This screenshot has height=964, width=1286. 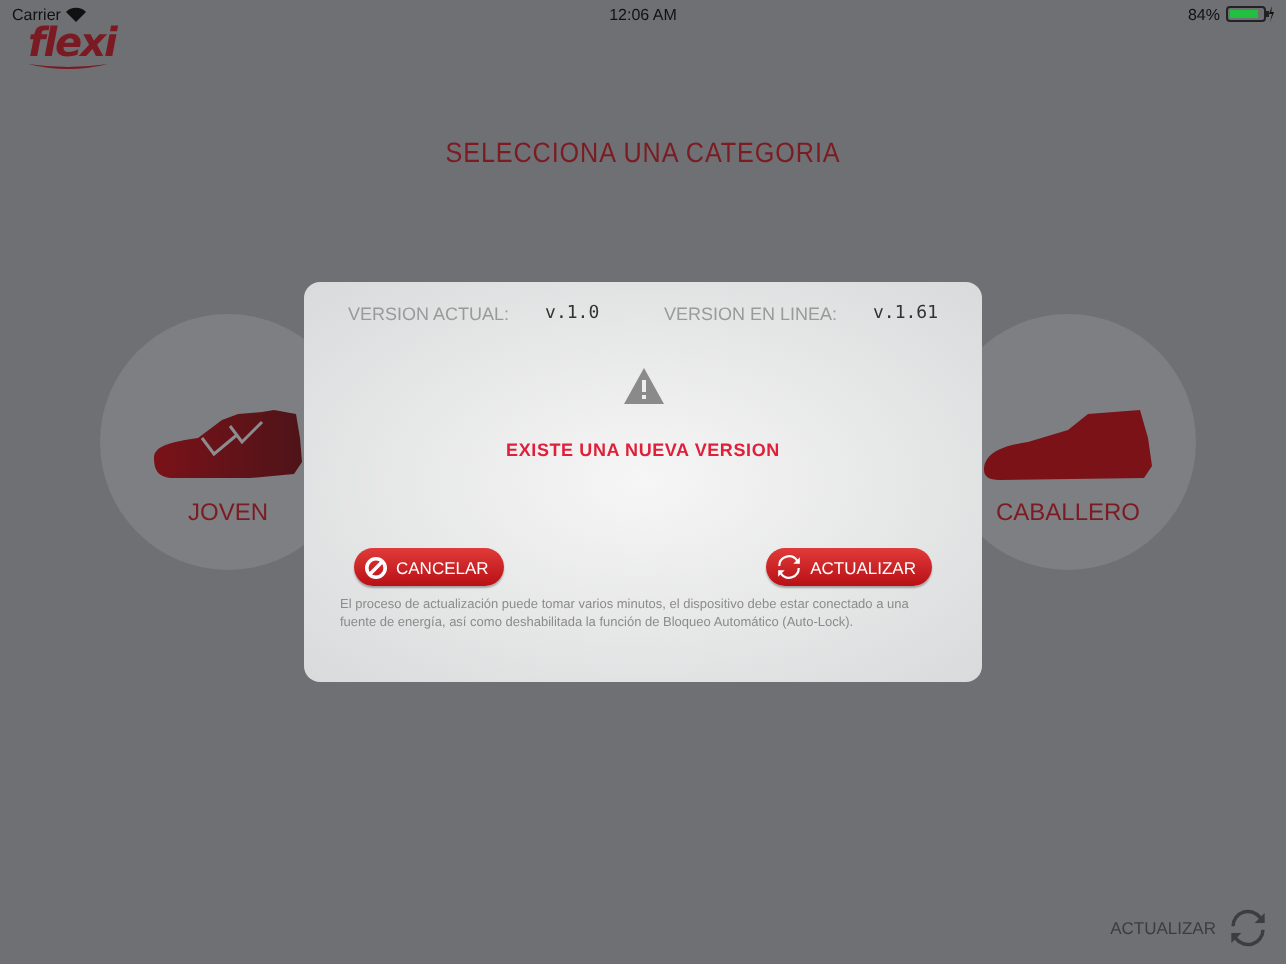 What do you see at coordinates (643, 14) in the screenshot?
I see `clock-time: 12:06 AM` at bounding box center [643, 14].